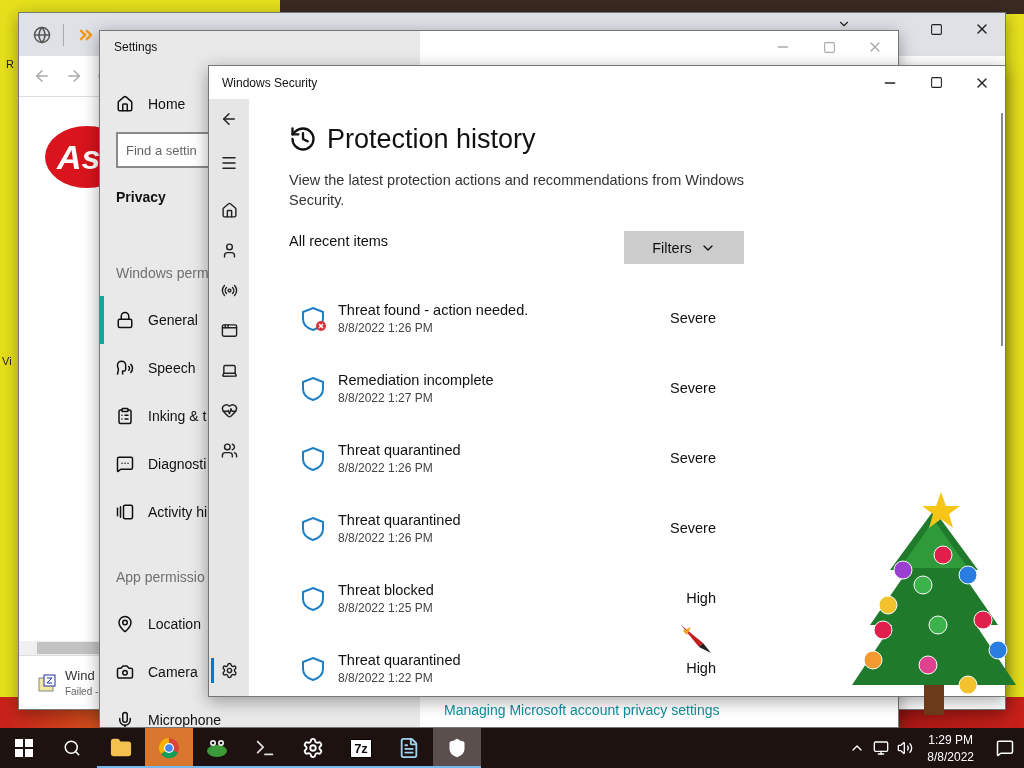 Image resolution: width=1024 pixels, height=768 pixels. What do you see at coordinates (684, 247) in the screenshot?
I see `filters-button: Filters` at bounding box center [684, 247].